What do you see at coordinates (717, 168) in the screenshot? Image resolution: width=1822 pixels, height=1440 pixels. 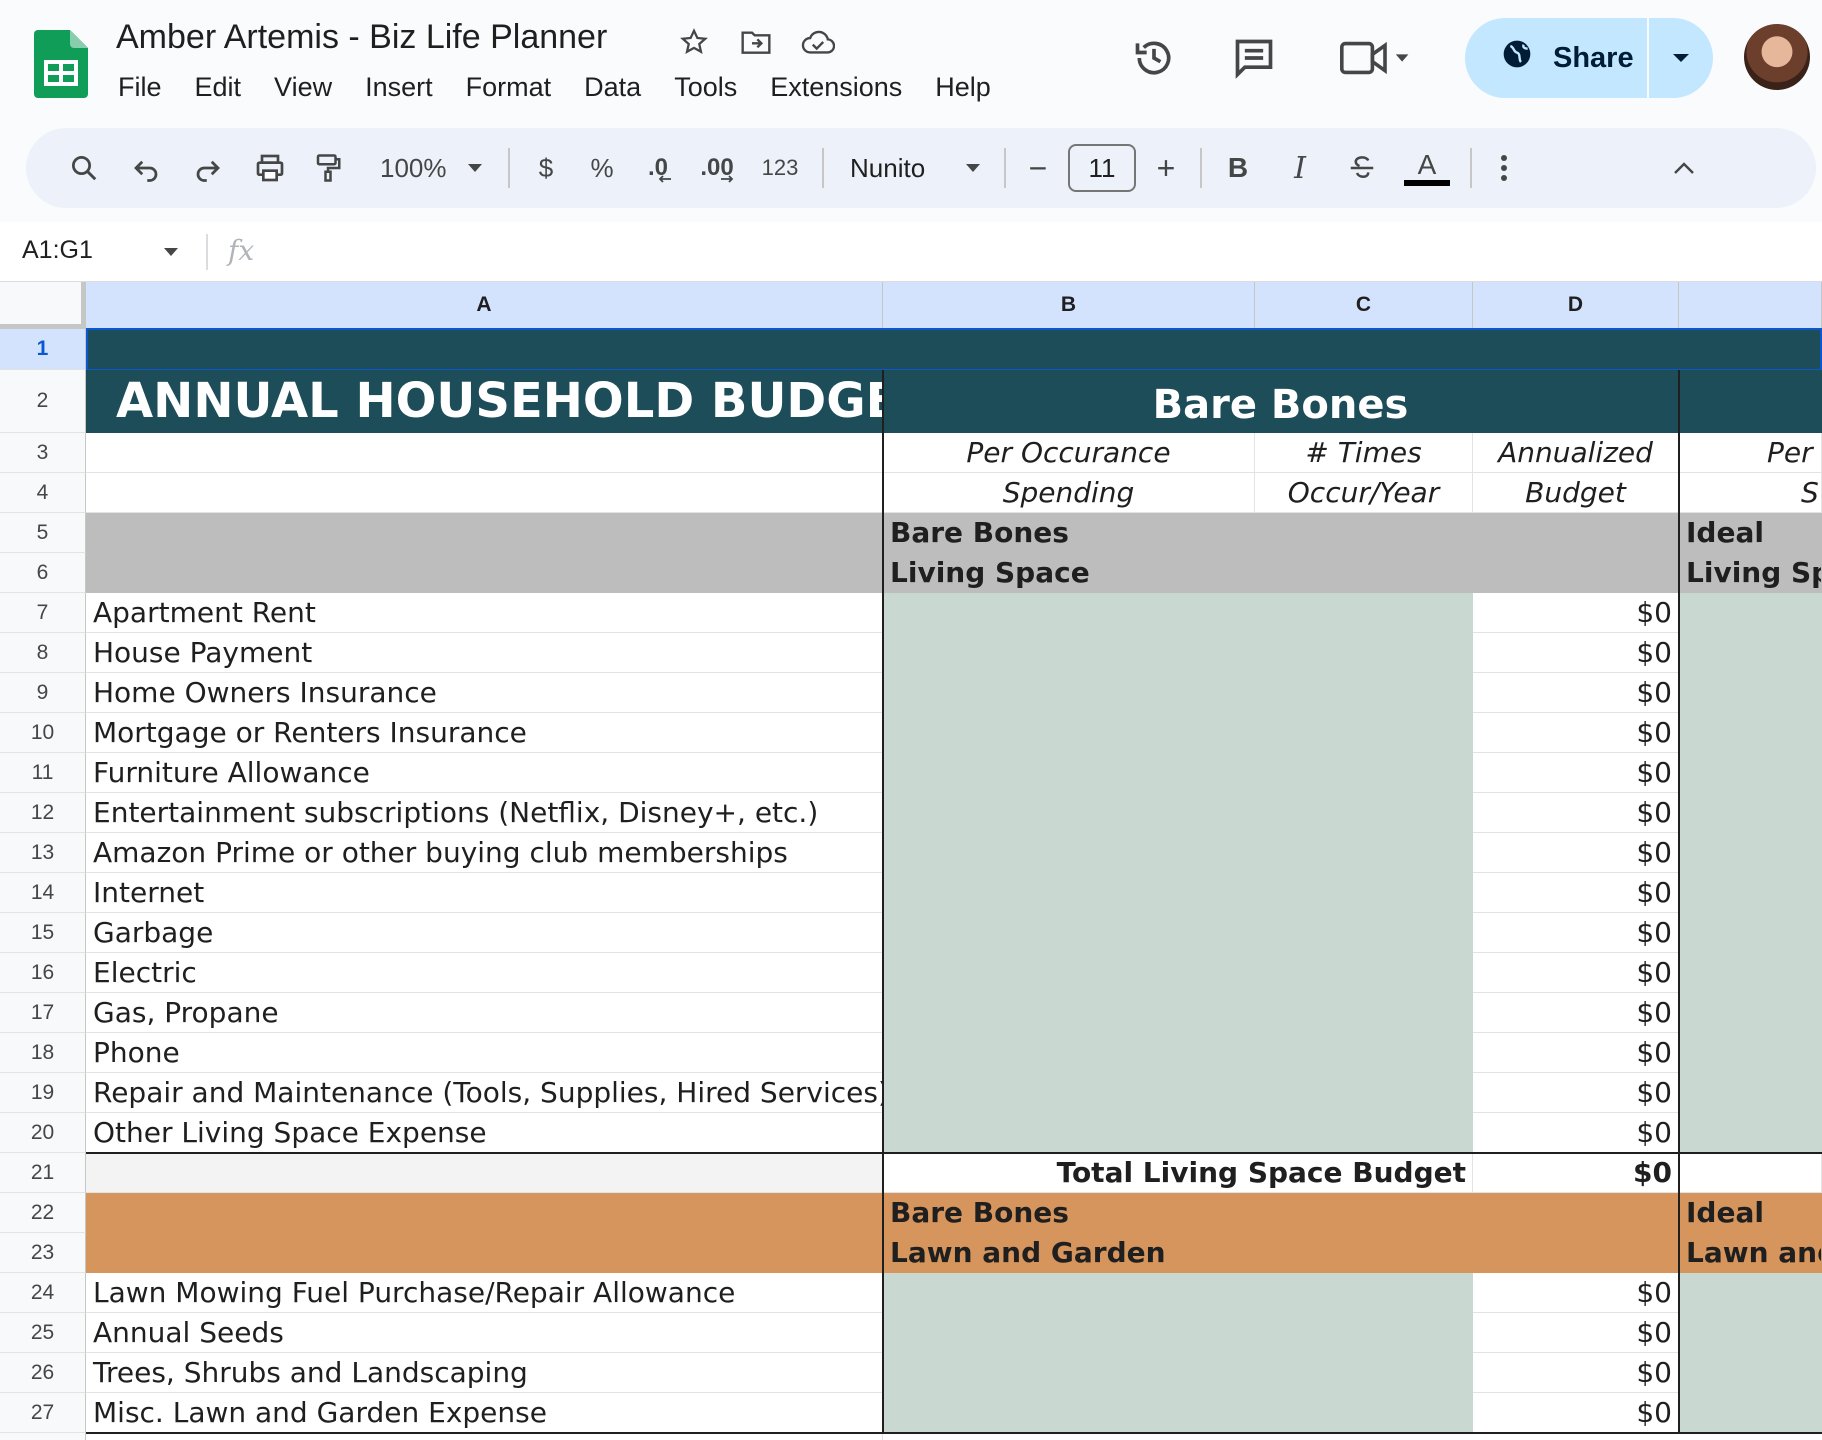 I see `increase-decimal-button: .00` at bounding box center [717, 168].